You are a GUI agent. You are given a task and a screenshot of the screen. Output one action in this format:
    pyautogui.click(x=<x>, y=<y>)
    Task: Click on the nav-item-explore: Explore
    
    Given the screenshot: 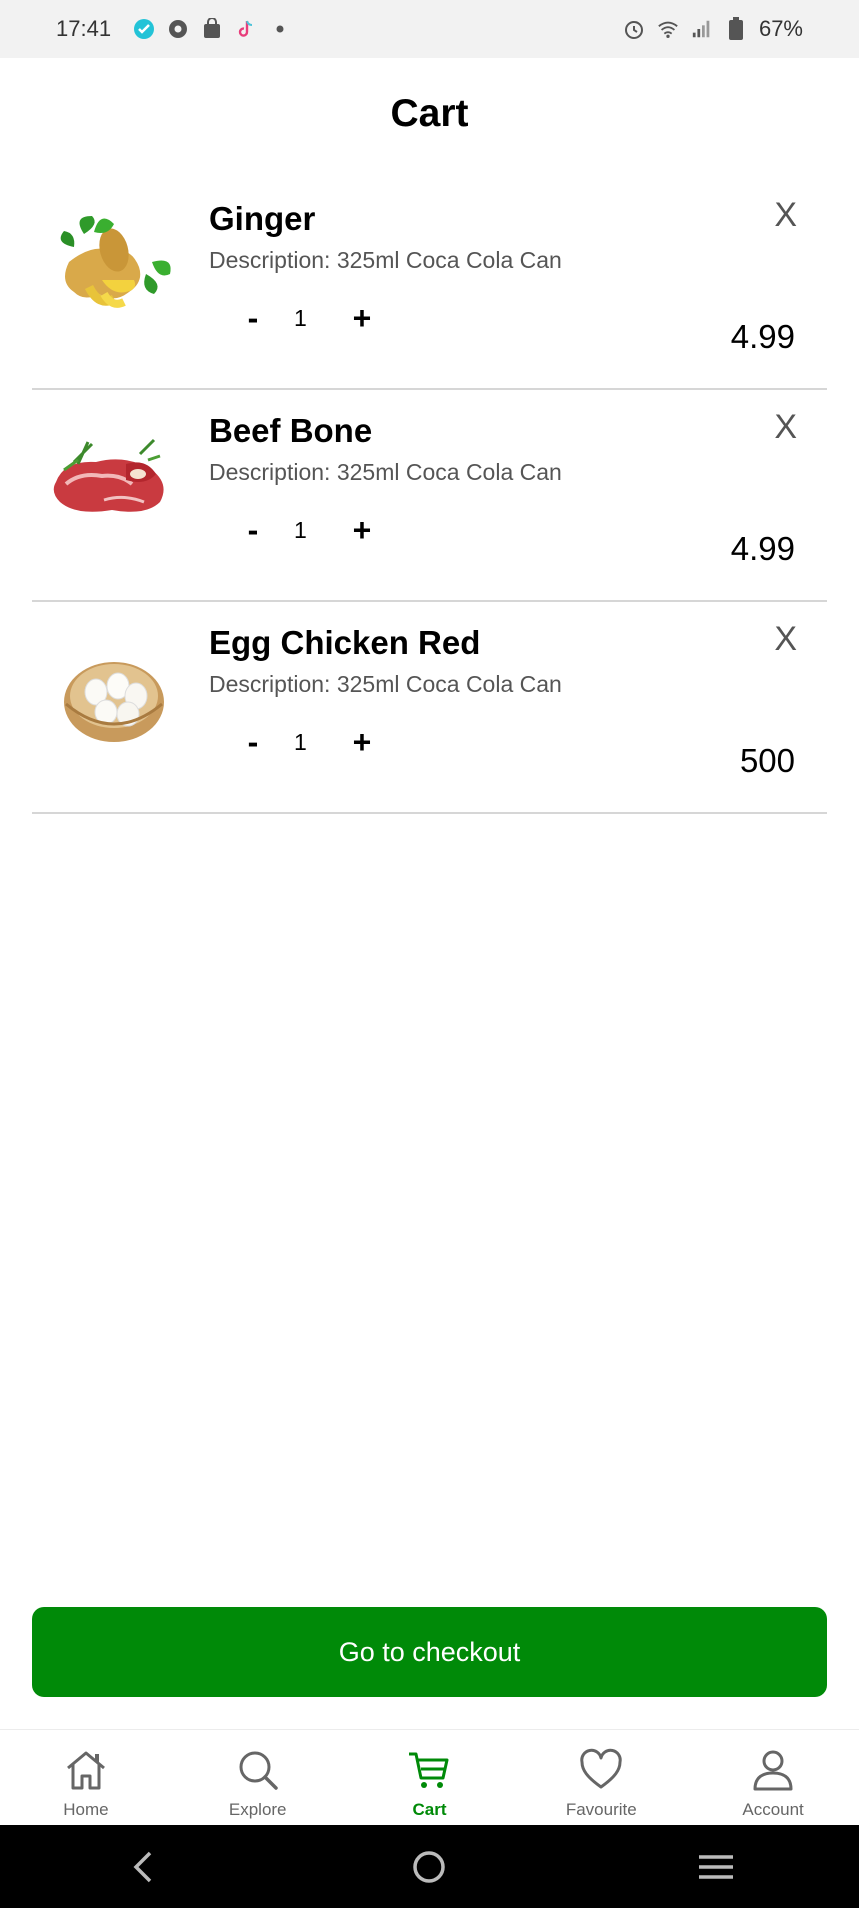 What is the action you would take?
    pyautogui.click(x=258, y=1777)
    